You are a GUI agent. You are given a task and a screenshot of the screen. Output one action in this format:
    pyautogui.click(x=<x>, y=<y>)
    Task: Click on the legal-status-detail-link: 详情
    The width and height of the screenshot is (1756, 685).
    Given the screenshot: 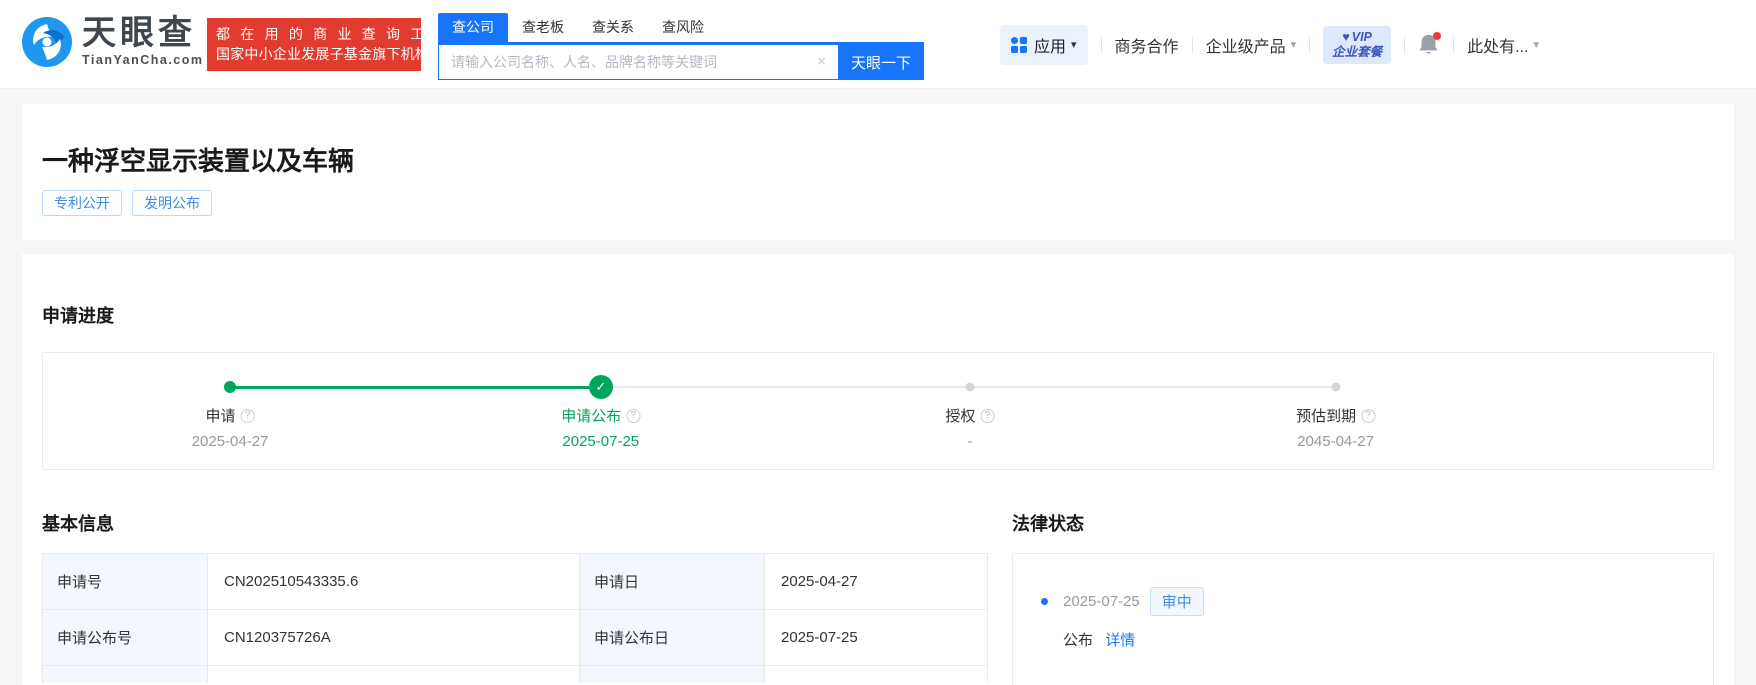 What is the action you would take?
    pyautogui.click(x=1120, y=640)
    